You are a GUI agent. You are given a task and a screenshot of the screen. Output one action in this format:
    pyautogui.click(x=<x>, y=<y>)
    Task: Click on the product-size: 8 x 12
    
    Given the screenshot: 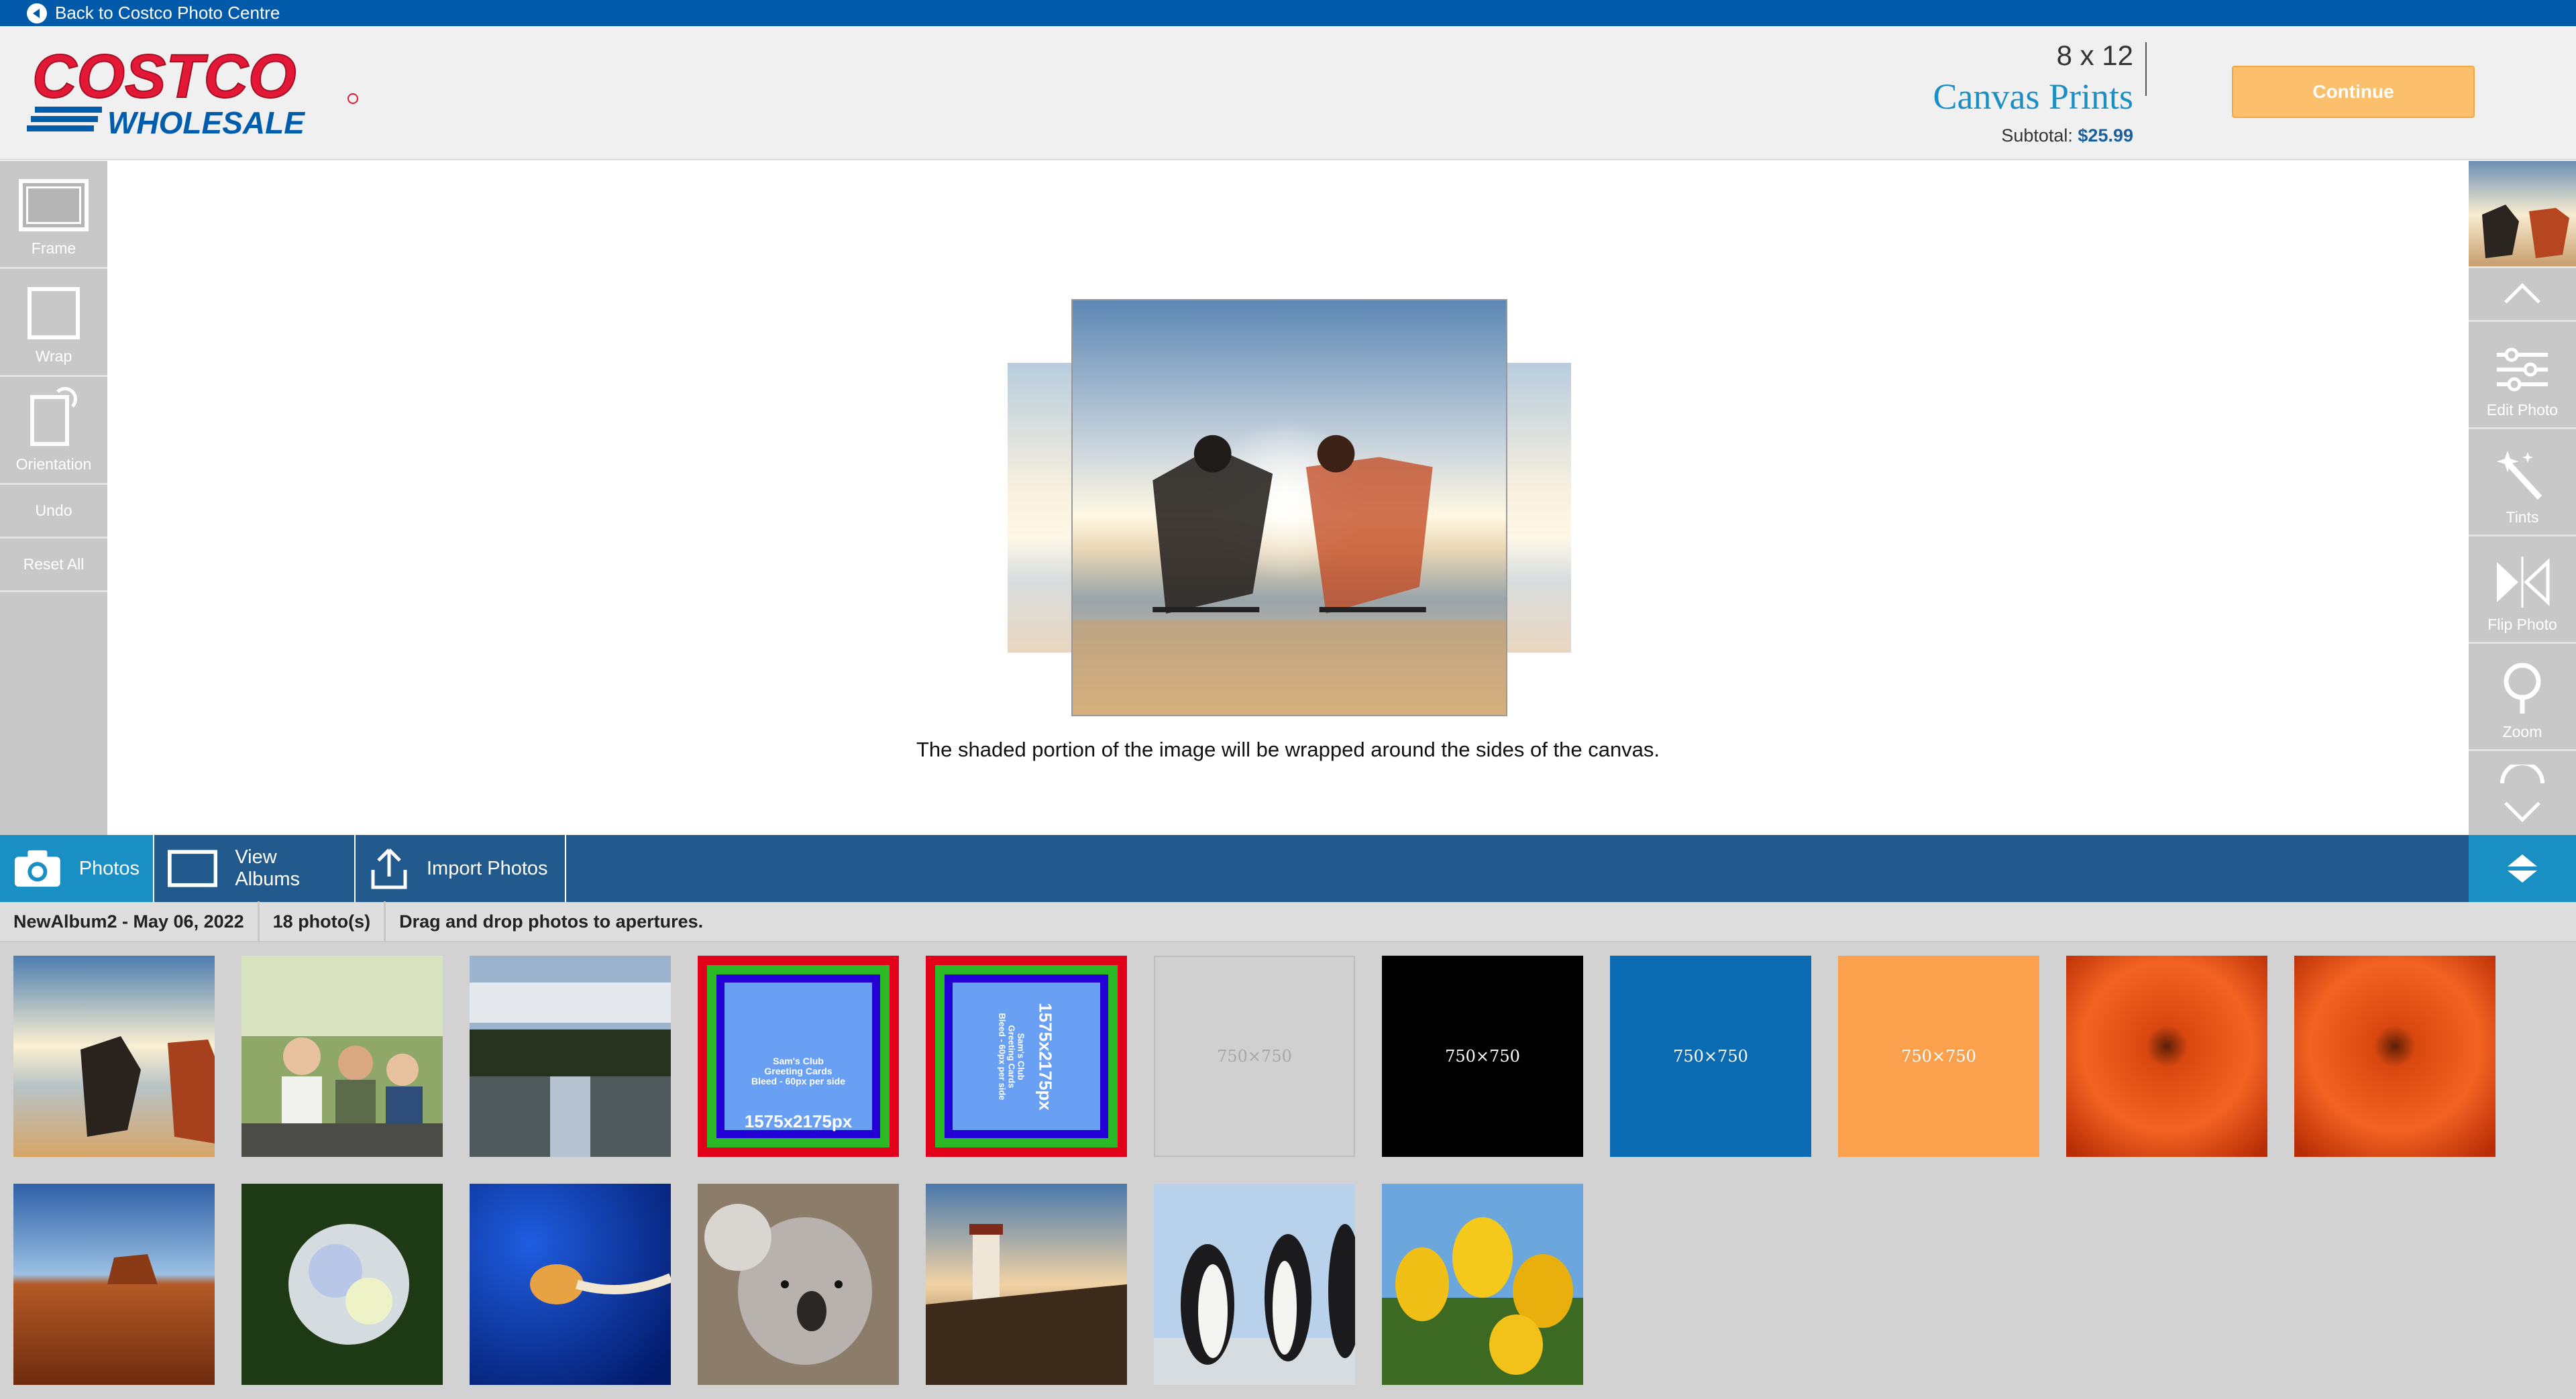 What is the action you would take?
    pyautogui.click(x=2094, y=55)
    